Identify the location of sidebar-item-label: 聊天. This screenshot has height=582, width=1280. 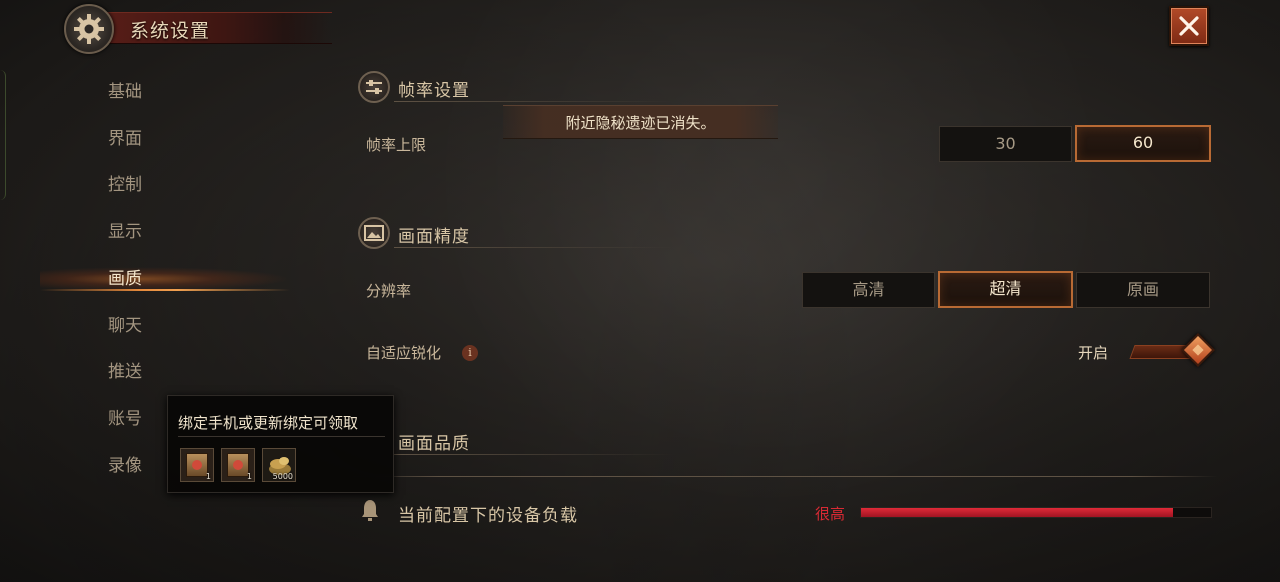
(125, 326).